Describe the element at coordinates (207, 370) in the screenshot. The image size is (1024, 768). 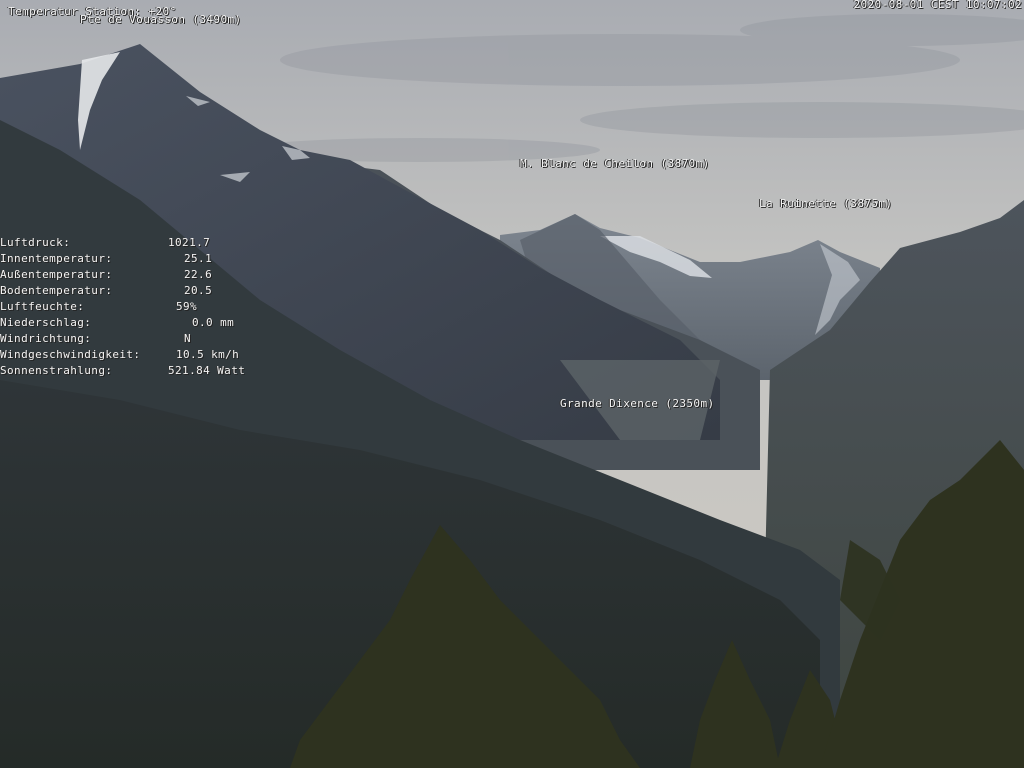
I see `weather-value: 521.84 Watt` at that location.